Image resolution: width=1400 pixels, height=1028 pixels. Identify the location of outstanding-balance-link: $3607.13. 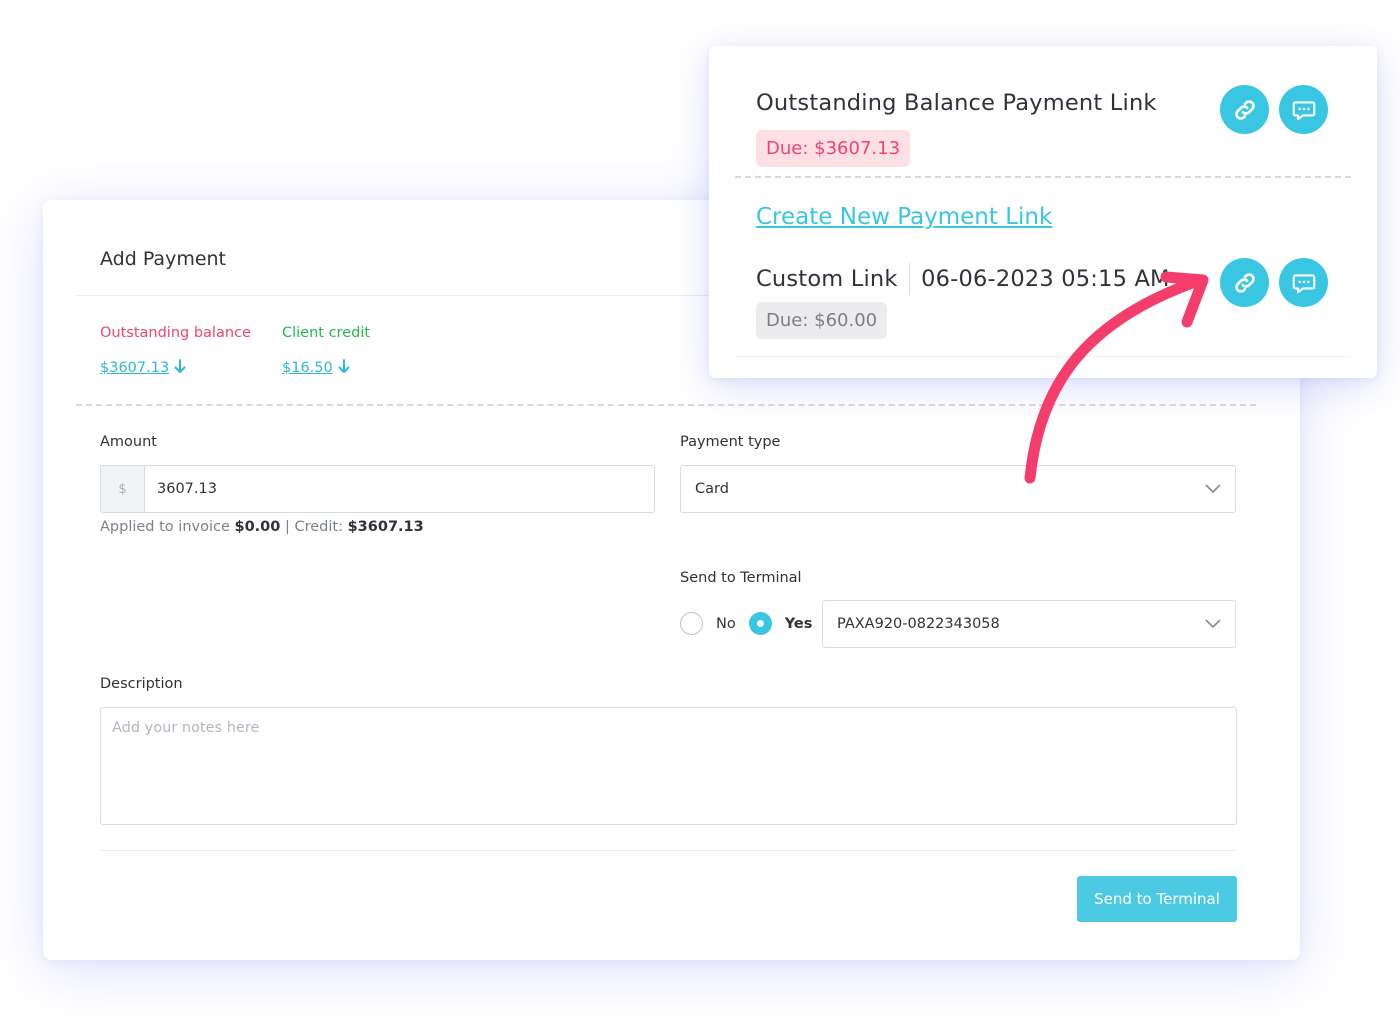
(143, 368).